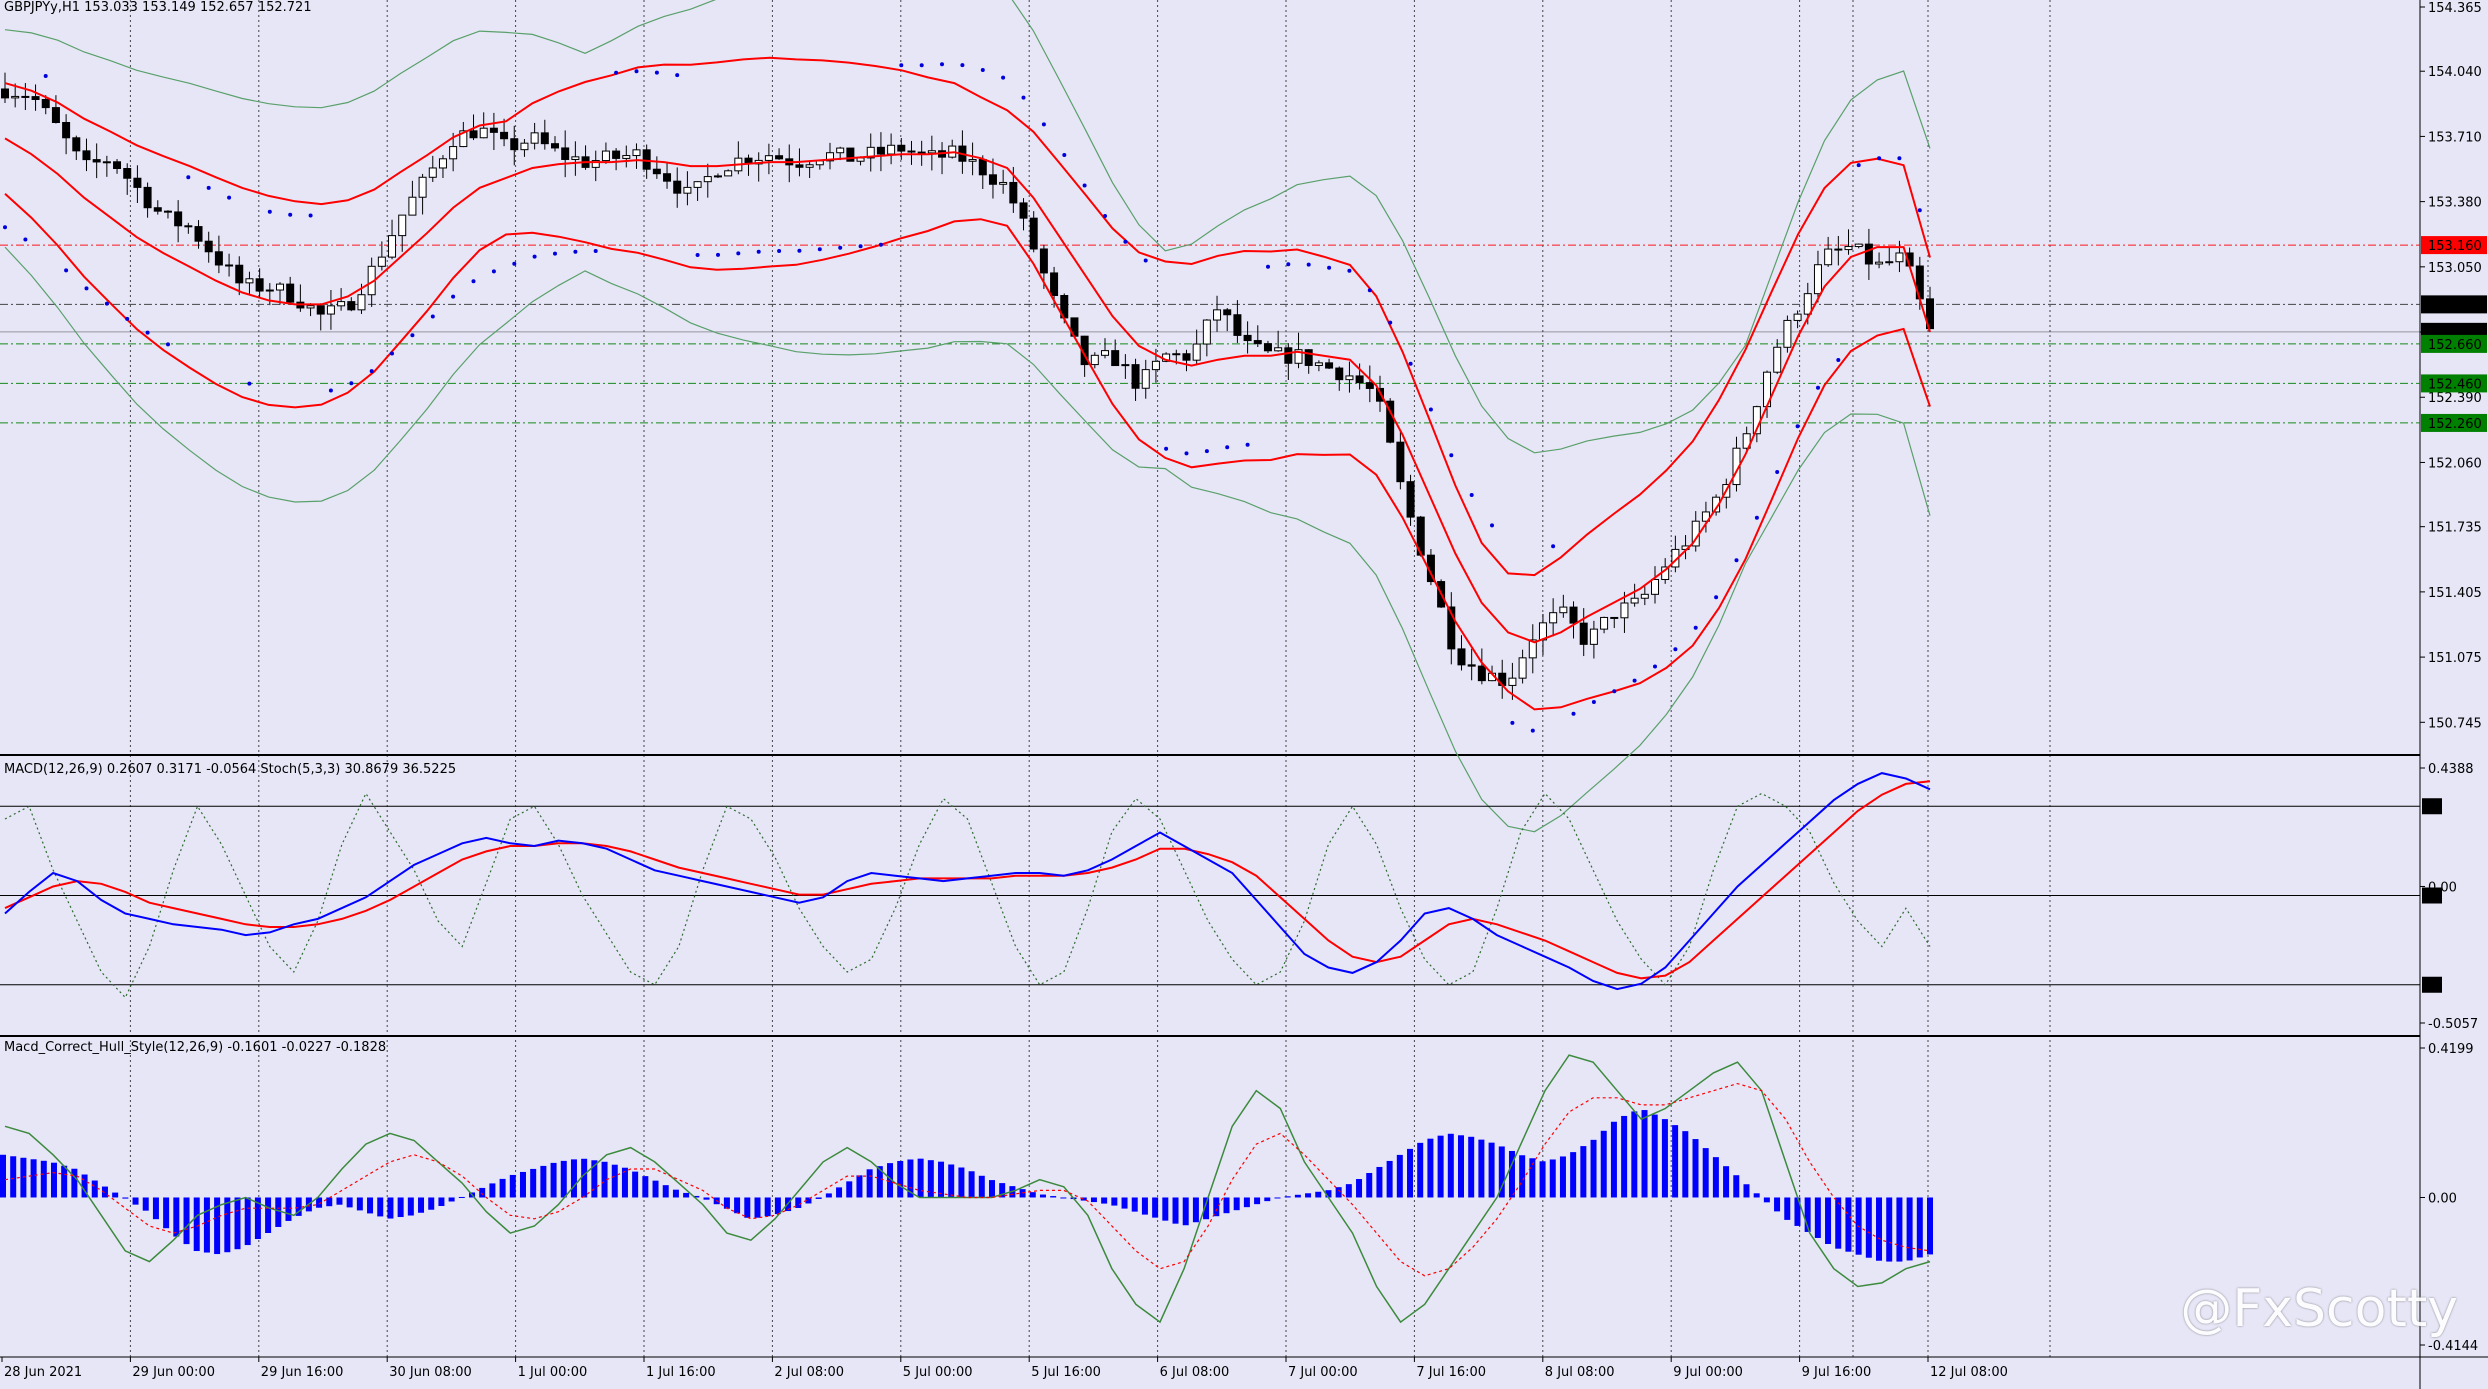 This screenshot has height=1389, width=2488. I want to click on x-tick-label: 9 Jul 00:00, so click(1708, 1372).